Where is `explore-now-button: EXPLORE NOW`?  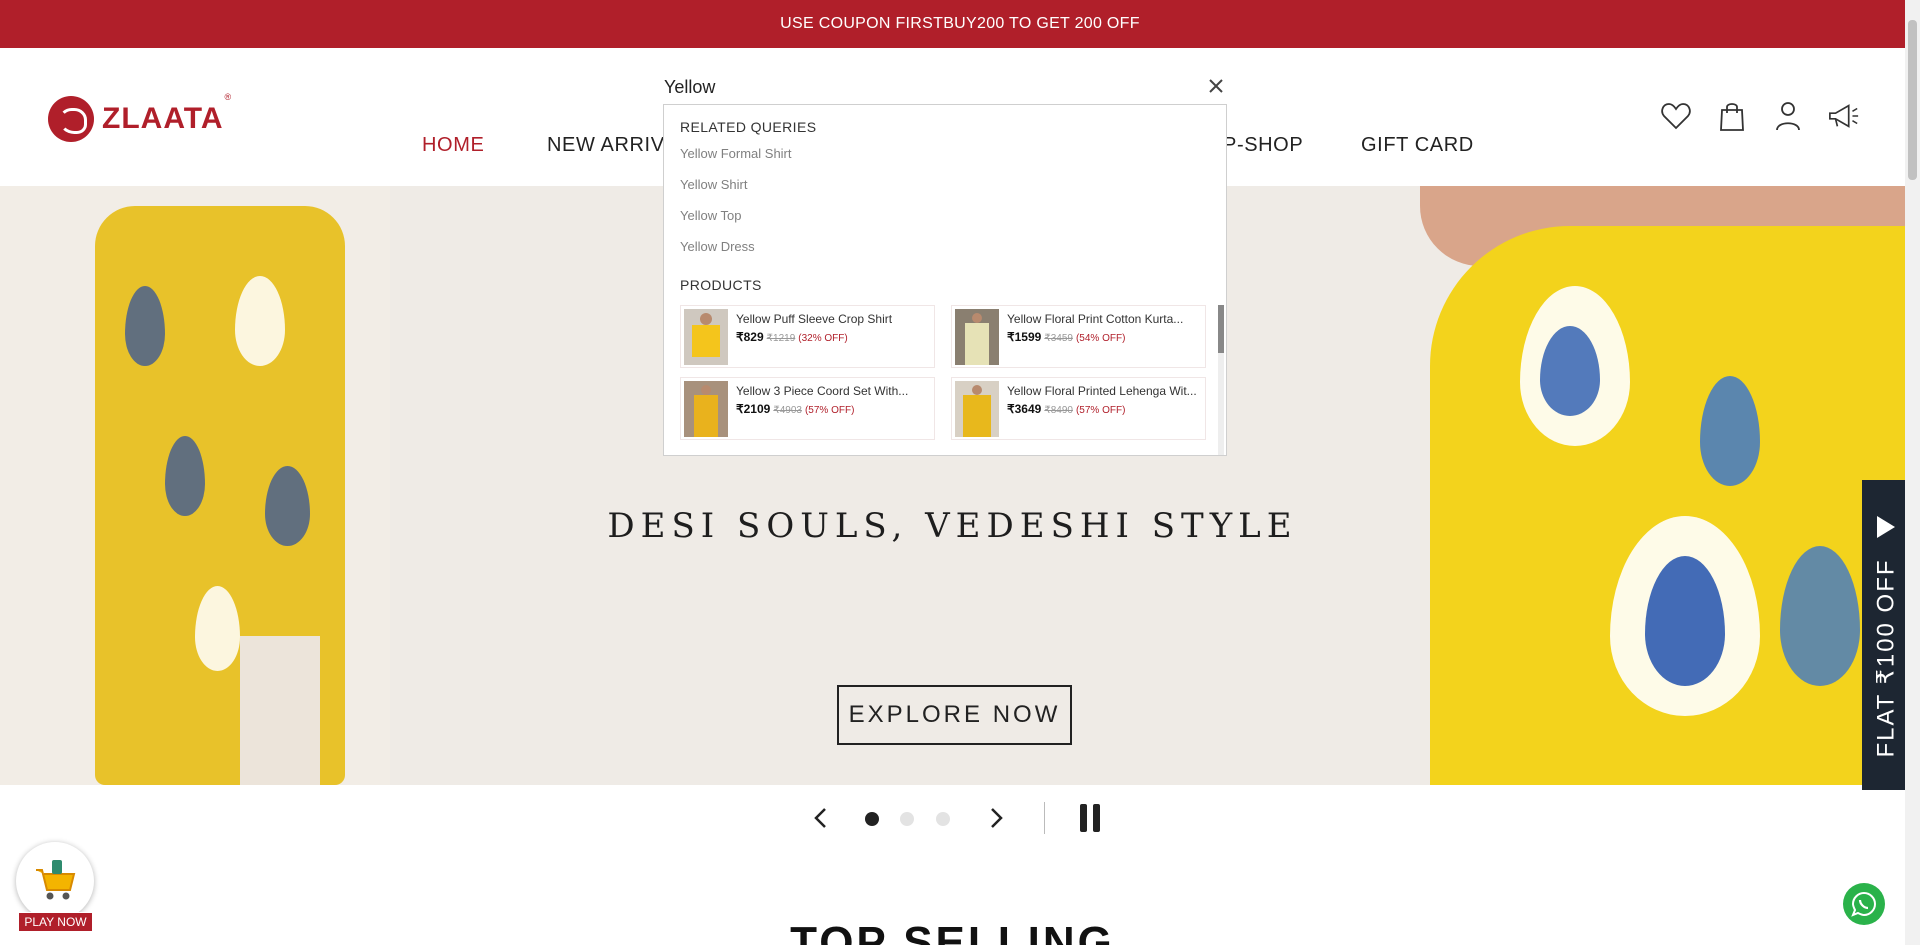 explore-now-button: EXPLORE NOW is located at coordinates (954, 715).